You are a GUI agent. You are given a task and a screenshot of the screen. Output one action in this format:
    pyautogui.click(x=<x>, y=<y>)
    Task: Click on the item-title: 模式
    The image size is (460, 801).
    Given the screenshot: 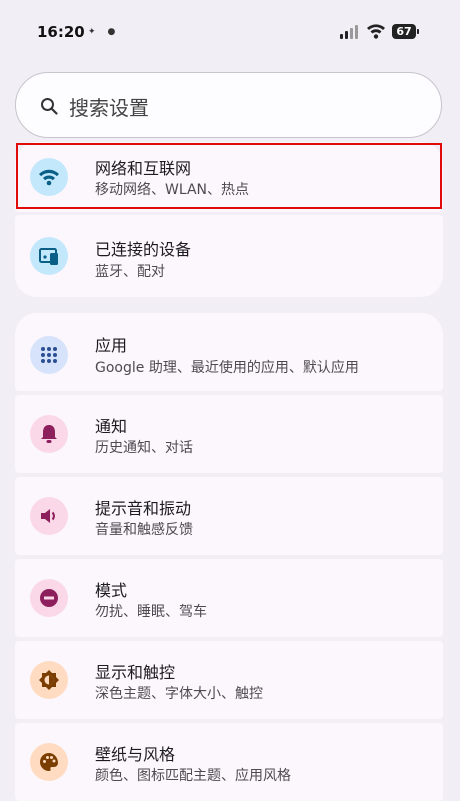 What is the action you would take?
    pyautogui.click(x=111, y=590)
    